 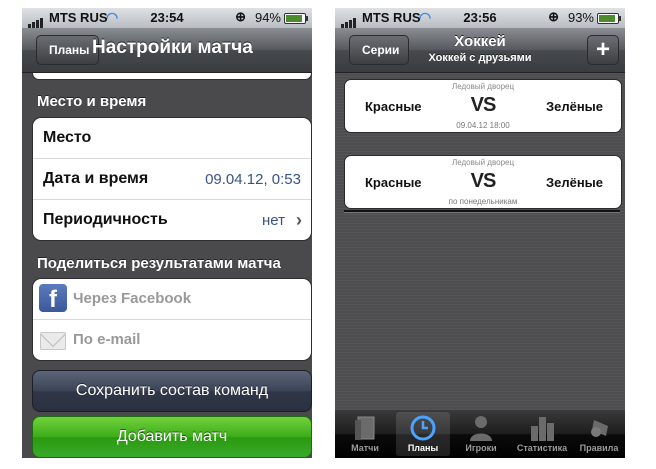 What do you see at coordinates (92, 101) in the screenshot?
I see `section-header-place-time: Место и время` at bounding box center [92, 101].